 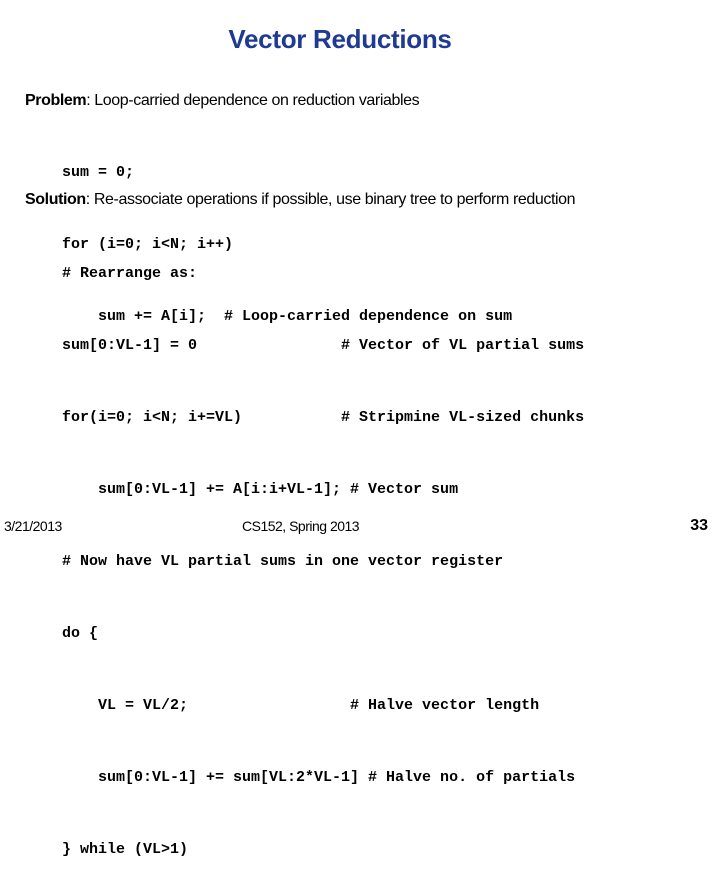 I want to click on footer-date: 3/21/2013, so click(x=33, y=526).